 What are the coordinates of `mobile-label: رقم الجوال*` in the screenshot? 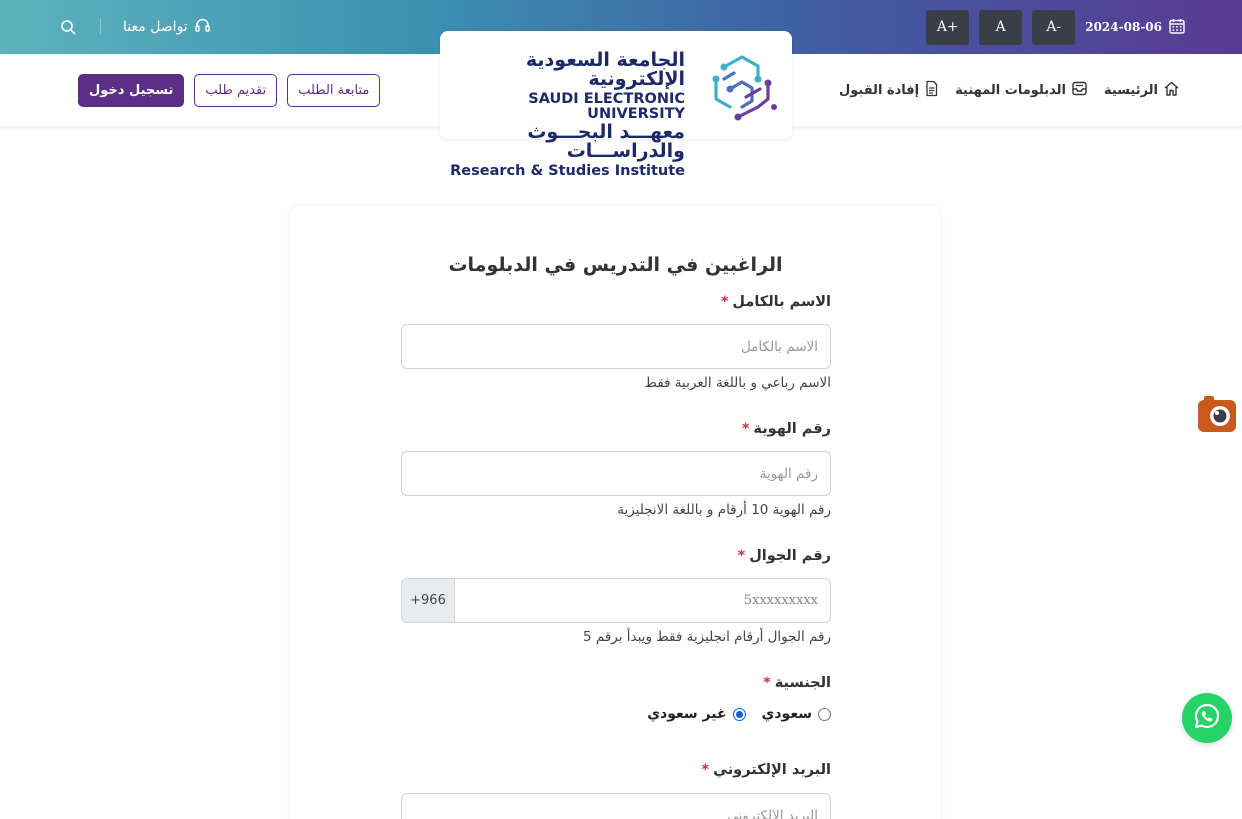 It's located at (784, 556).